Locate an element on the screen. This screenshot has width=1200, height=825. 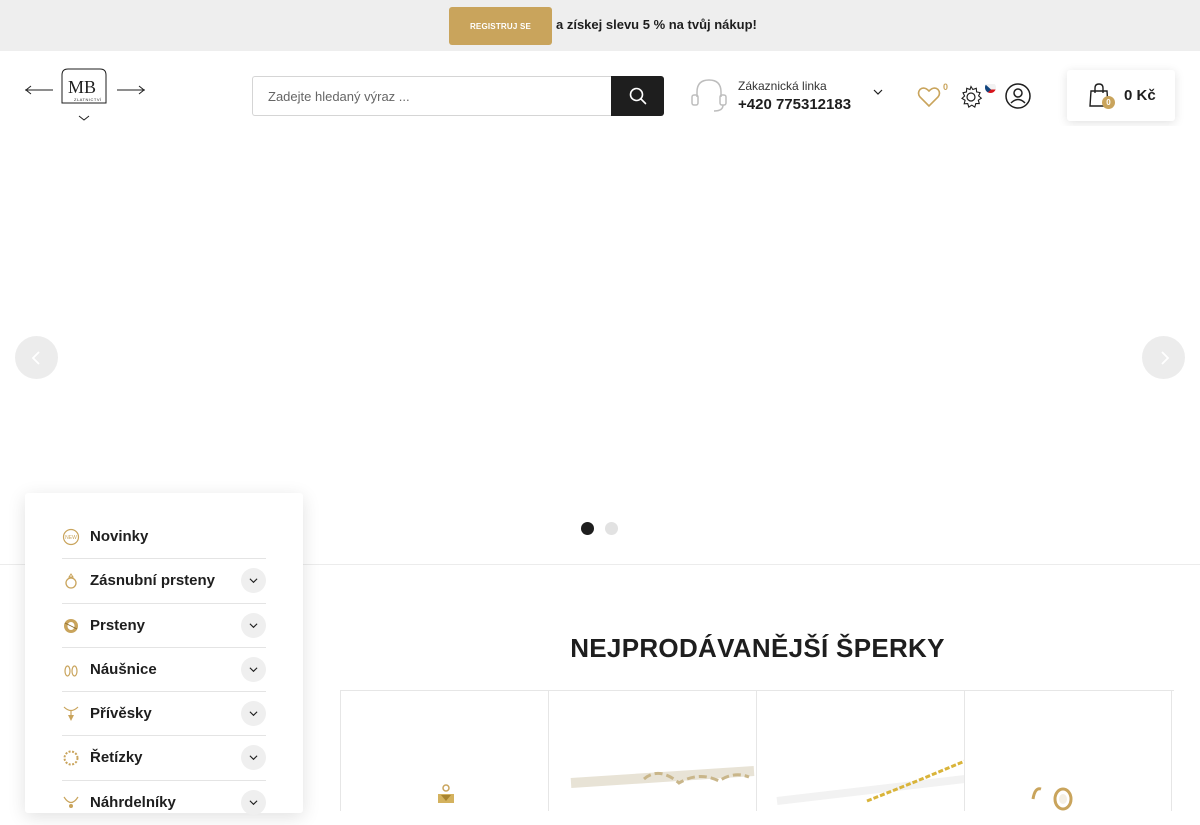
engagement-ring-icon is located at coordinates (71, 581).